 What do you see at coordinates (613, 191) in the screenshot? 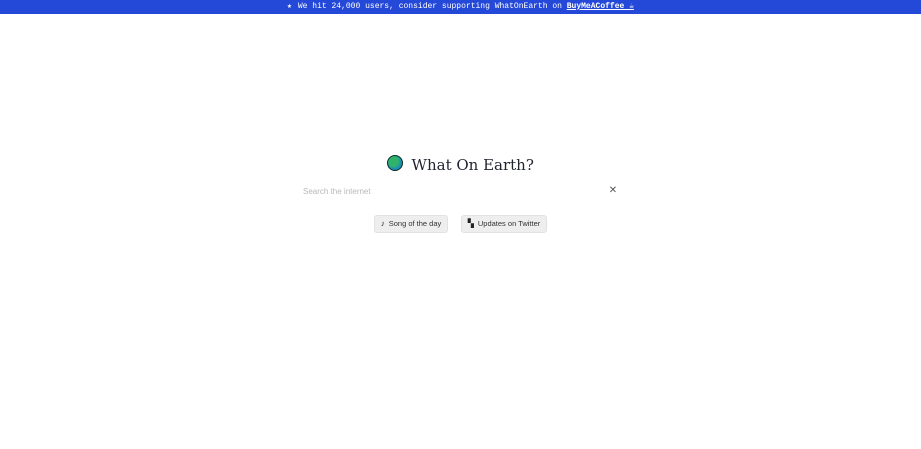
I see `close-icon: ✕` at bounding box center [613, 191].